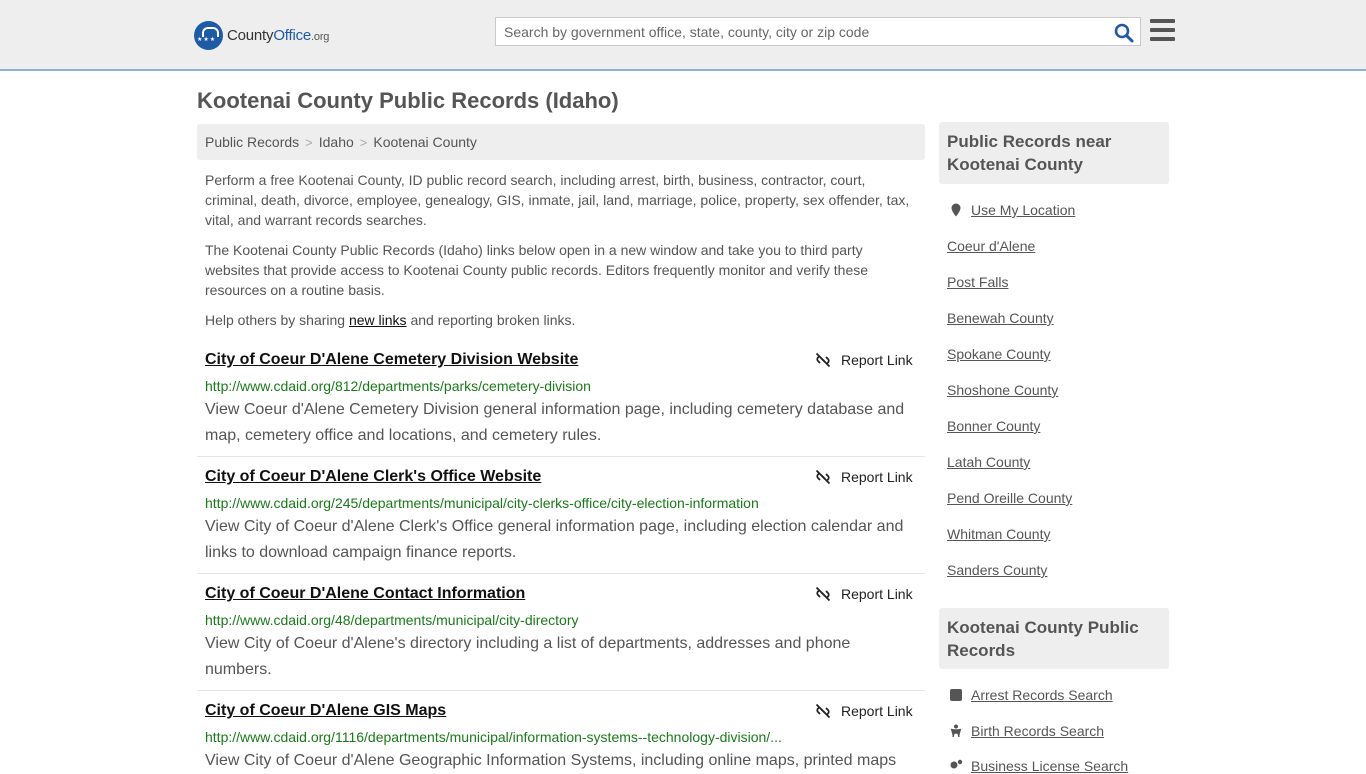 This screenshot has width=1366, height=774. What do you see at coordinates (997, 570) in the screenshot?
I see `nearby-link-sanders-county: Sanders County` at bounding box center [997, 570].